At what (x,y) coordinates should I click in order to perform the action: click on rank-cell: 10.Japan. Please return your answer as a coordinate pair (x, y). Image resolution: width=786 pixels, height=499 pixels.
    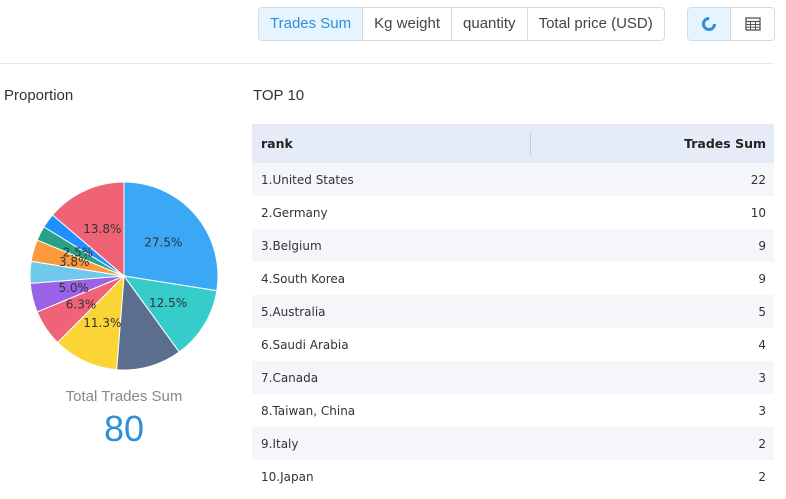
    Looking at the image, I should click on (391, 476).